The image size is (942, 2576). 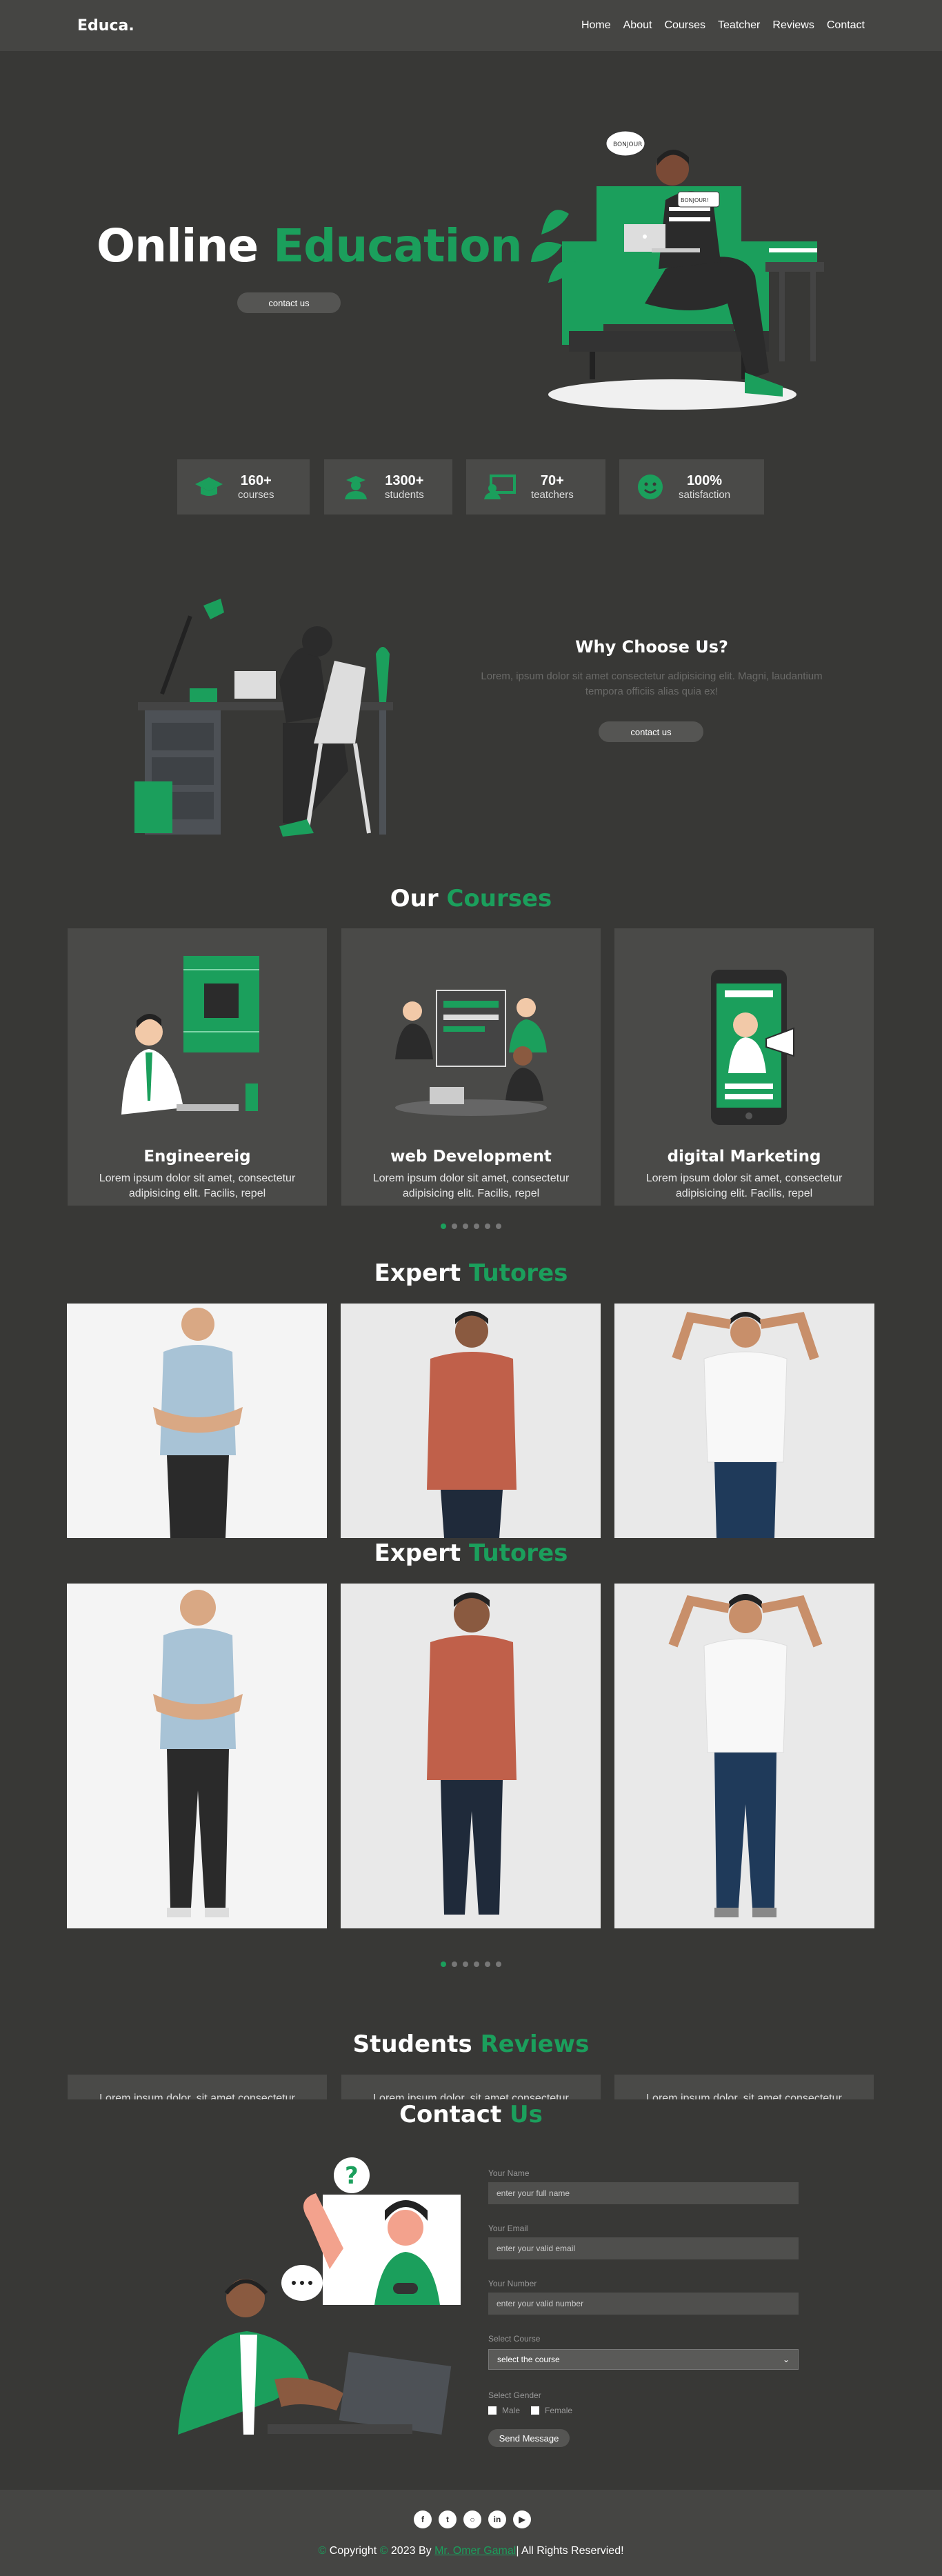 I want to click on nav-about: About, so click(x=637, y=25).